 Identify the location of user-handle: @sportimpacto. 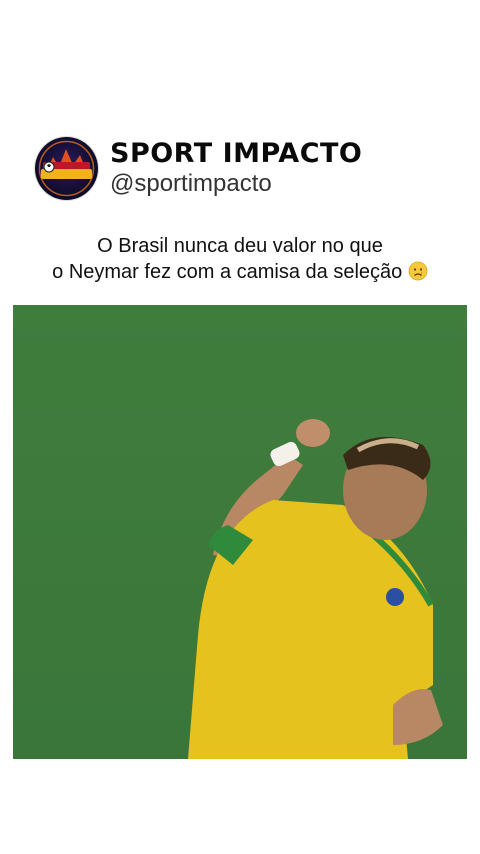
(236, 184).